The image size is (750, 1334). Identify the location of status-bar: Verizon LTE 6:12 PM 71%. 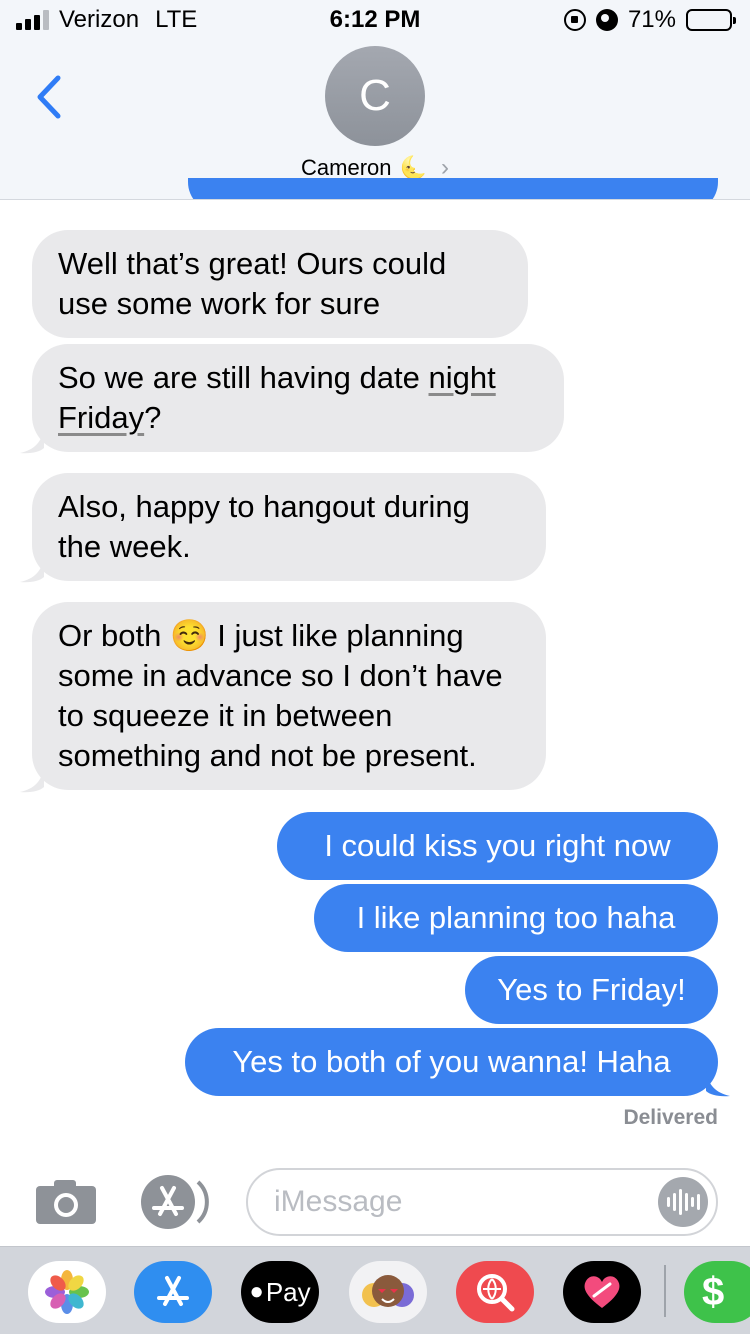
(375, 20).